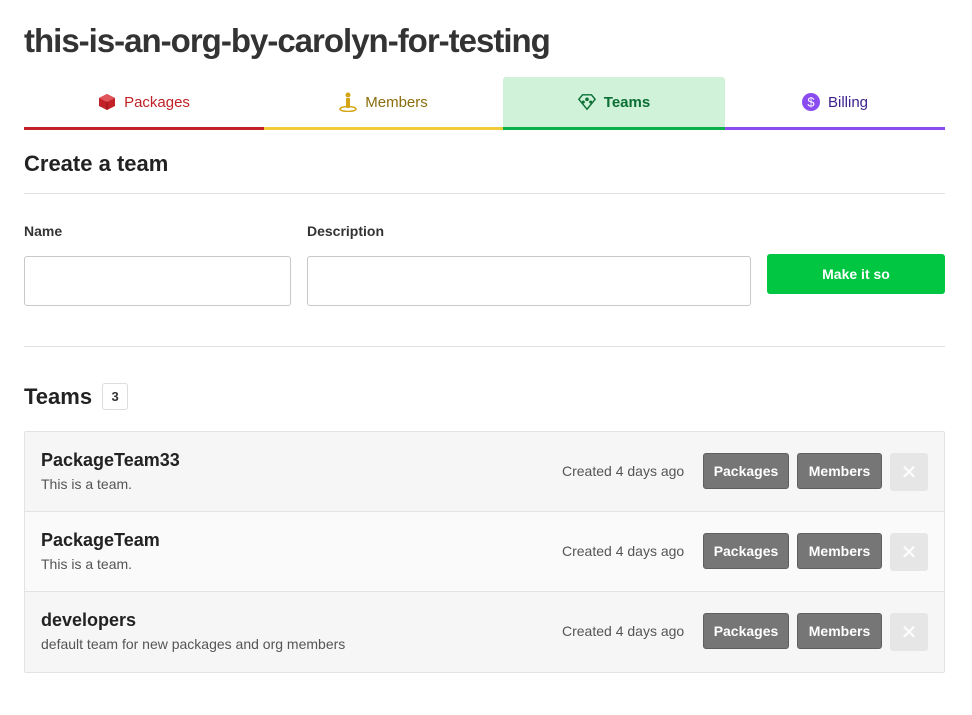 The width and height of the screenshot is (972, 715). What do you see at coordinates (529, 281) in the screenshot?
I see `description-input` at bounding box center [529, 281].